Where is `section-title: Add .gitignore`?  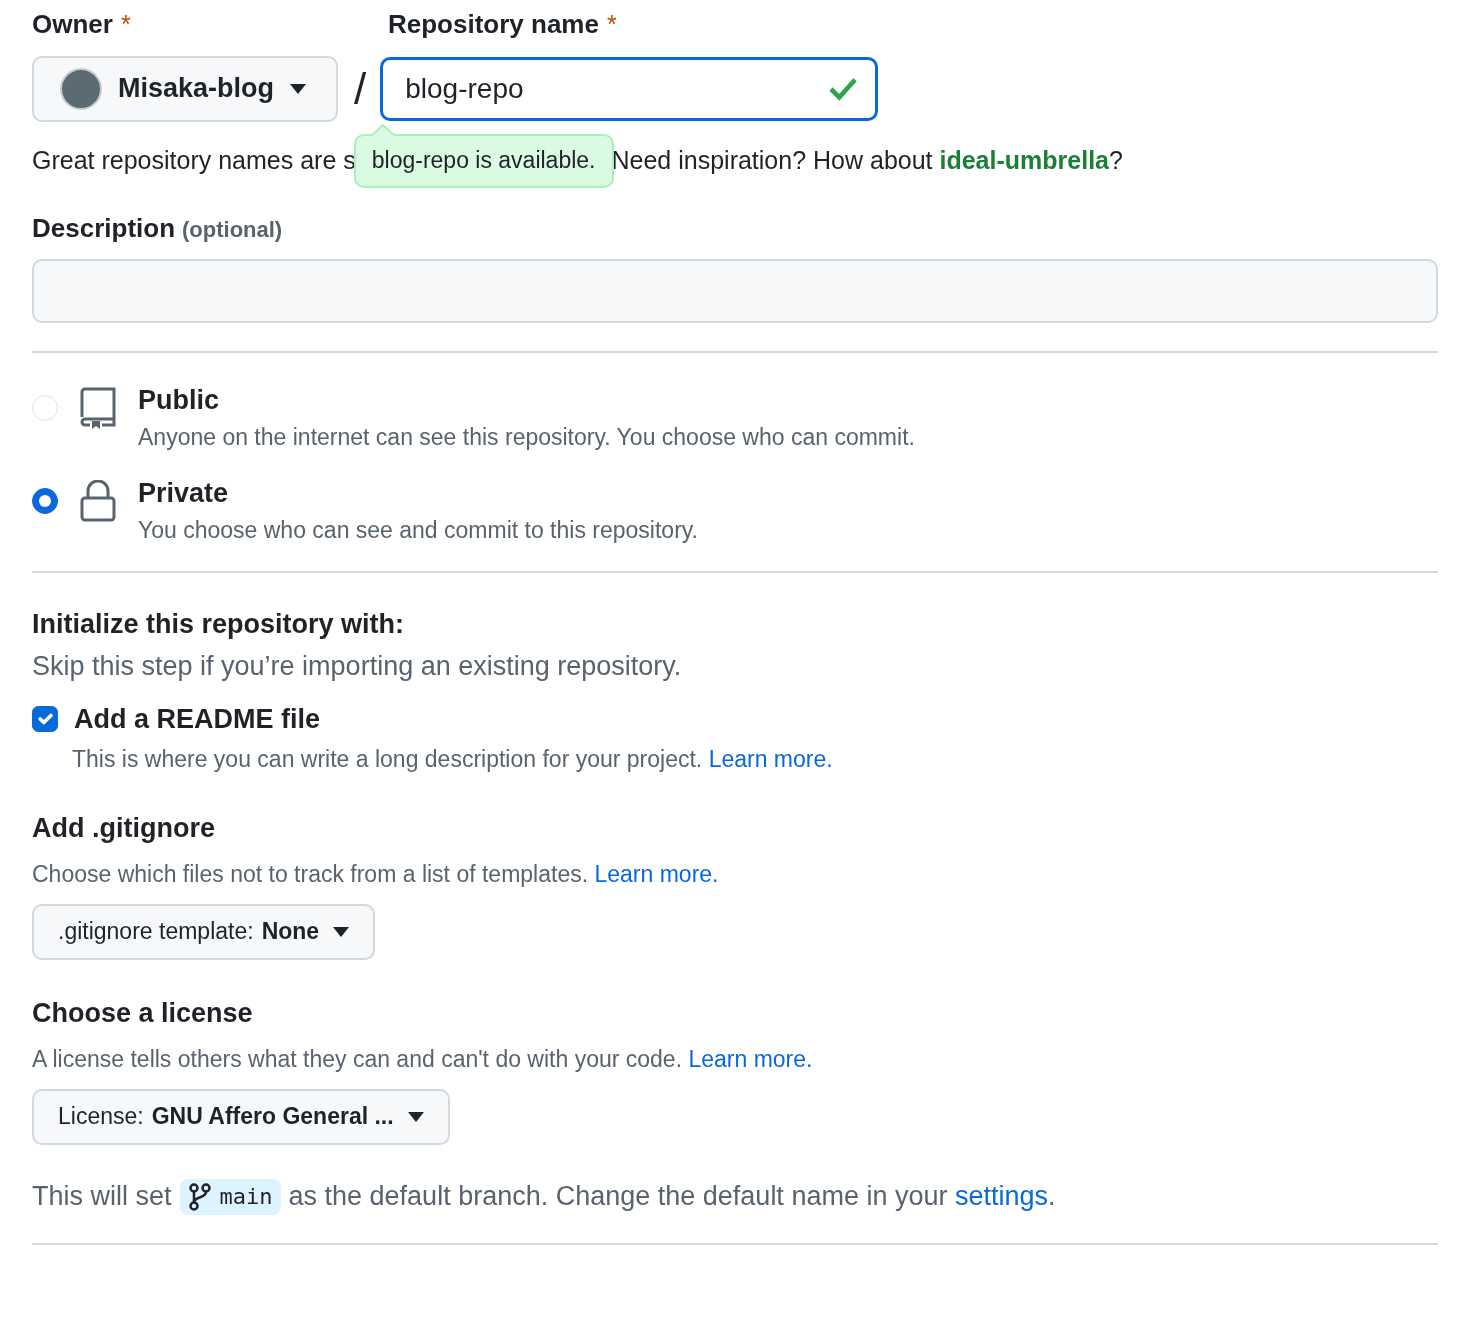
section-title: Add .gitignore is located at coordinates (124, 828).